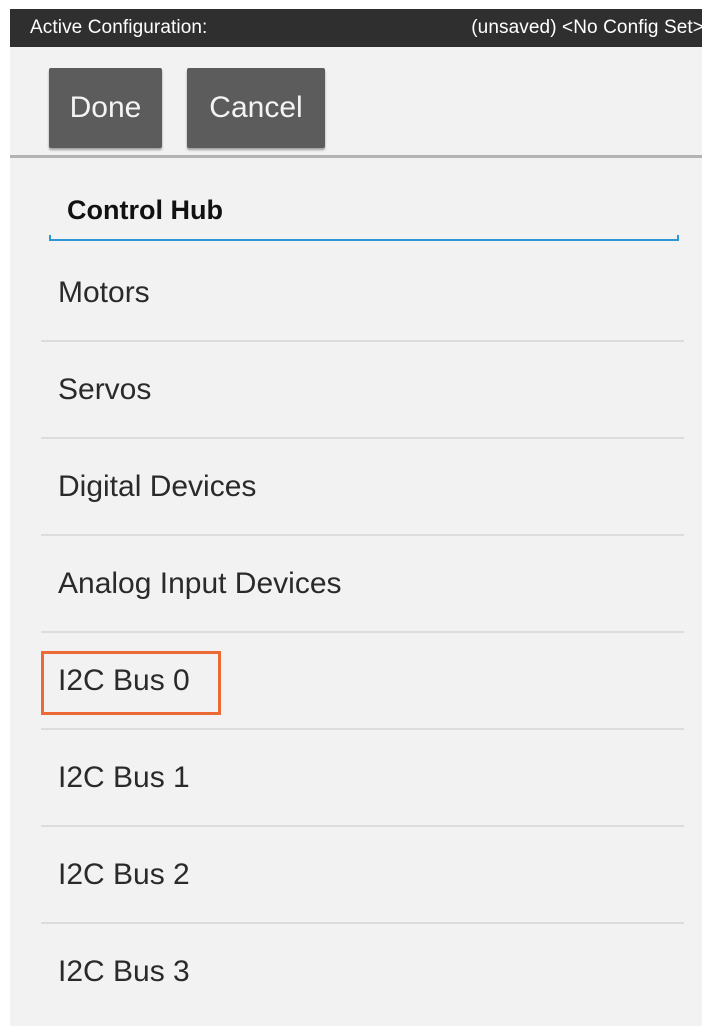 The height and width of the screenshot is (1026, 702). What do you see at coordinates (586, 27) in the screenshot?
I see `active-configuration-value: (unsaved) <No Config Set>` at bounding box center [586, 27].